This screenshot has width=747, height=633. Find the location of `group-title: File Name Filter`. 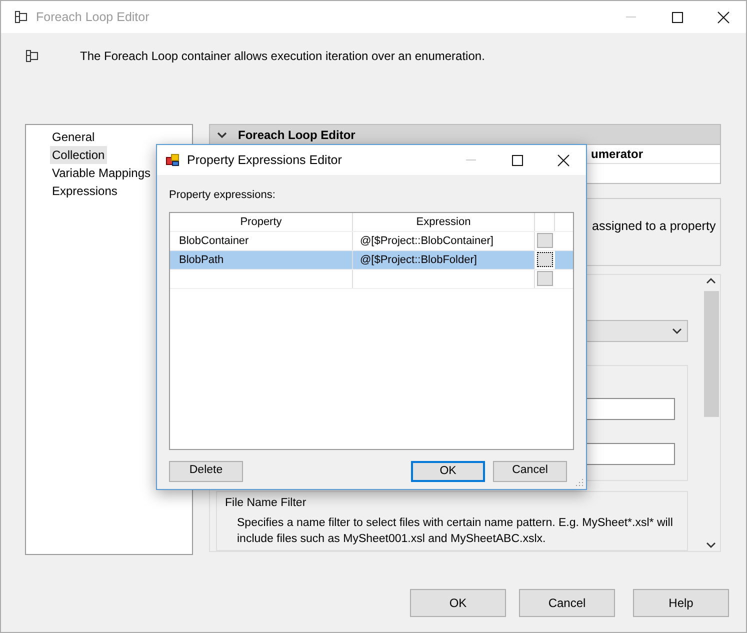

group-title: File Name Filter is located at coordinates (265, 504).